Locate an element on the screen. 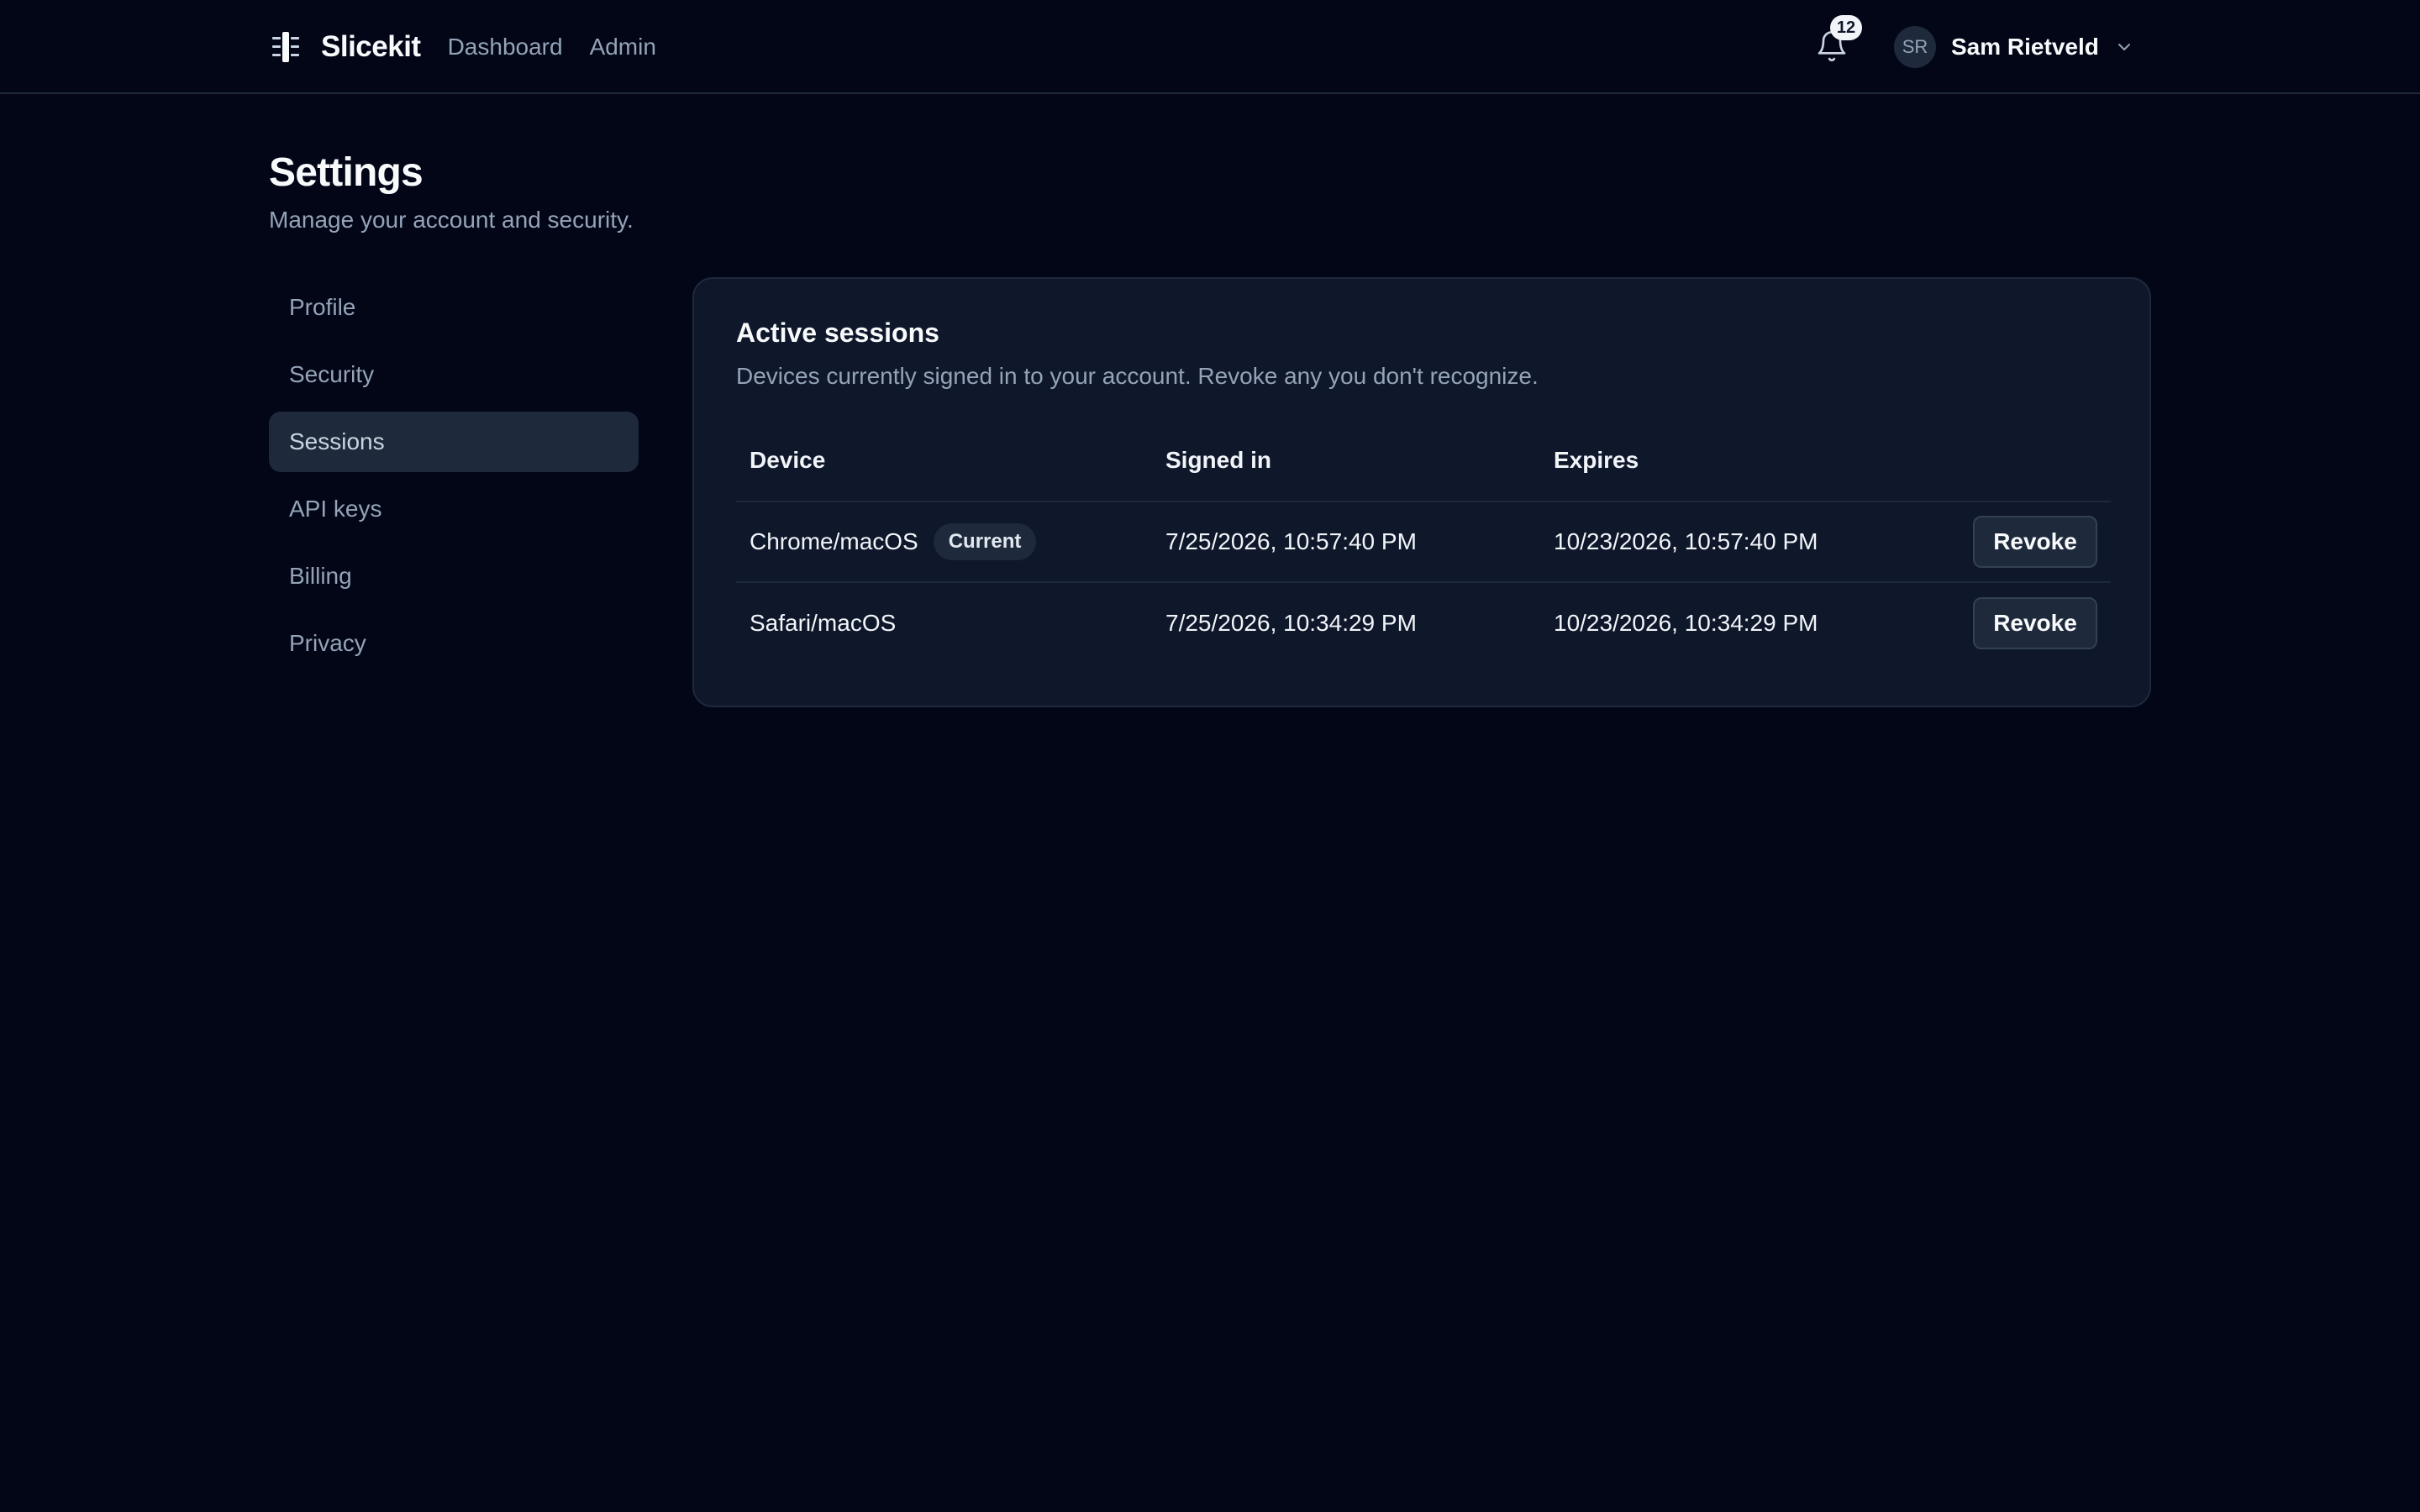 This screenshot has width=2420, height=1512. page-subtitle: Manage your account and security. is located at coordinates (451, 220).